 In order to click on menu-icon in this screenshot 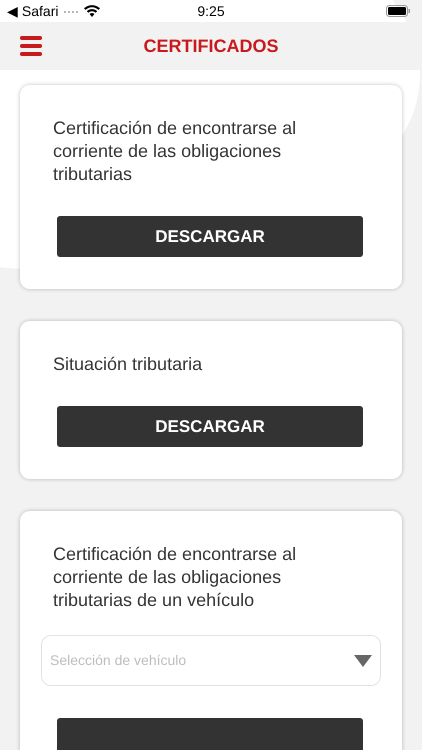, I will do `click(31, 46)`.